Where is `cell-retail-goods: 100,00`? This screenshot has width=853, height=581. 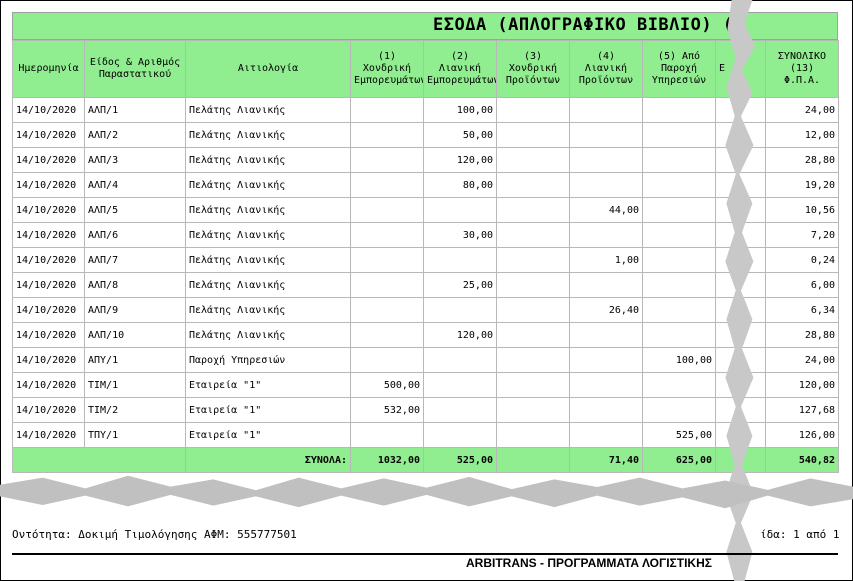 cell-retail-goods: 100,00 is located at coordinates (460, 110).